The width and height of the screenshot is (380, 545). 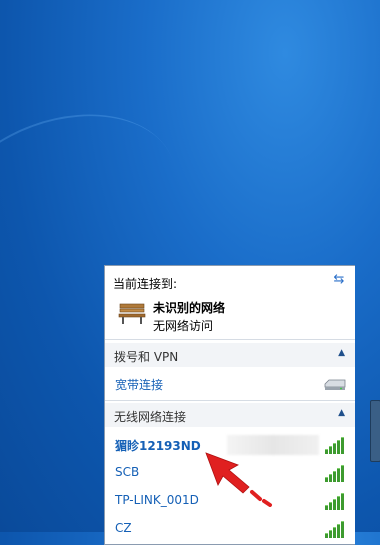 What do you see at coordinates (127, 472) in the screenshot?
I see `network-item-label: SCB` at bounding box center [127, 472].